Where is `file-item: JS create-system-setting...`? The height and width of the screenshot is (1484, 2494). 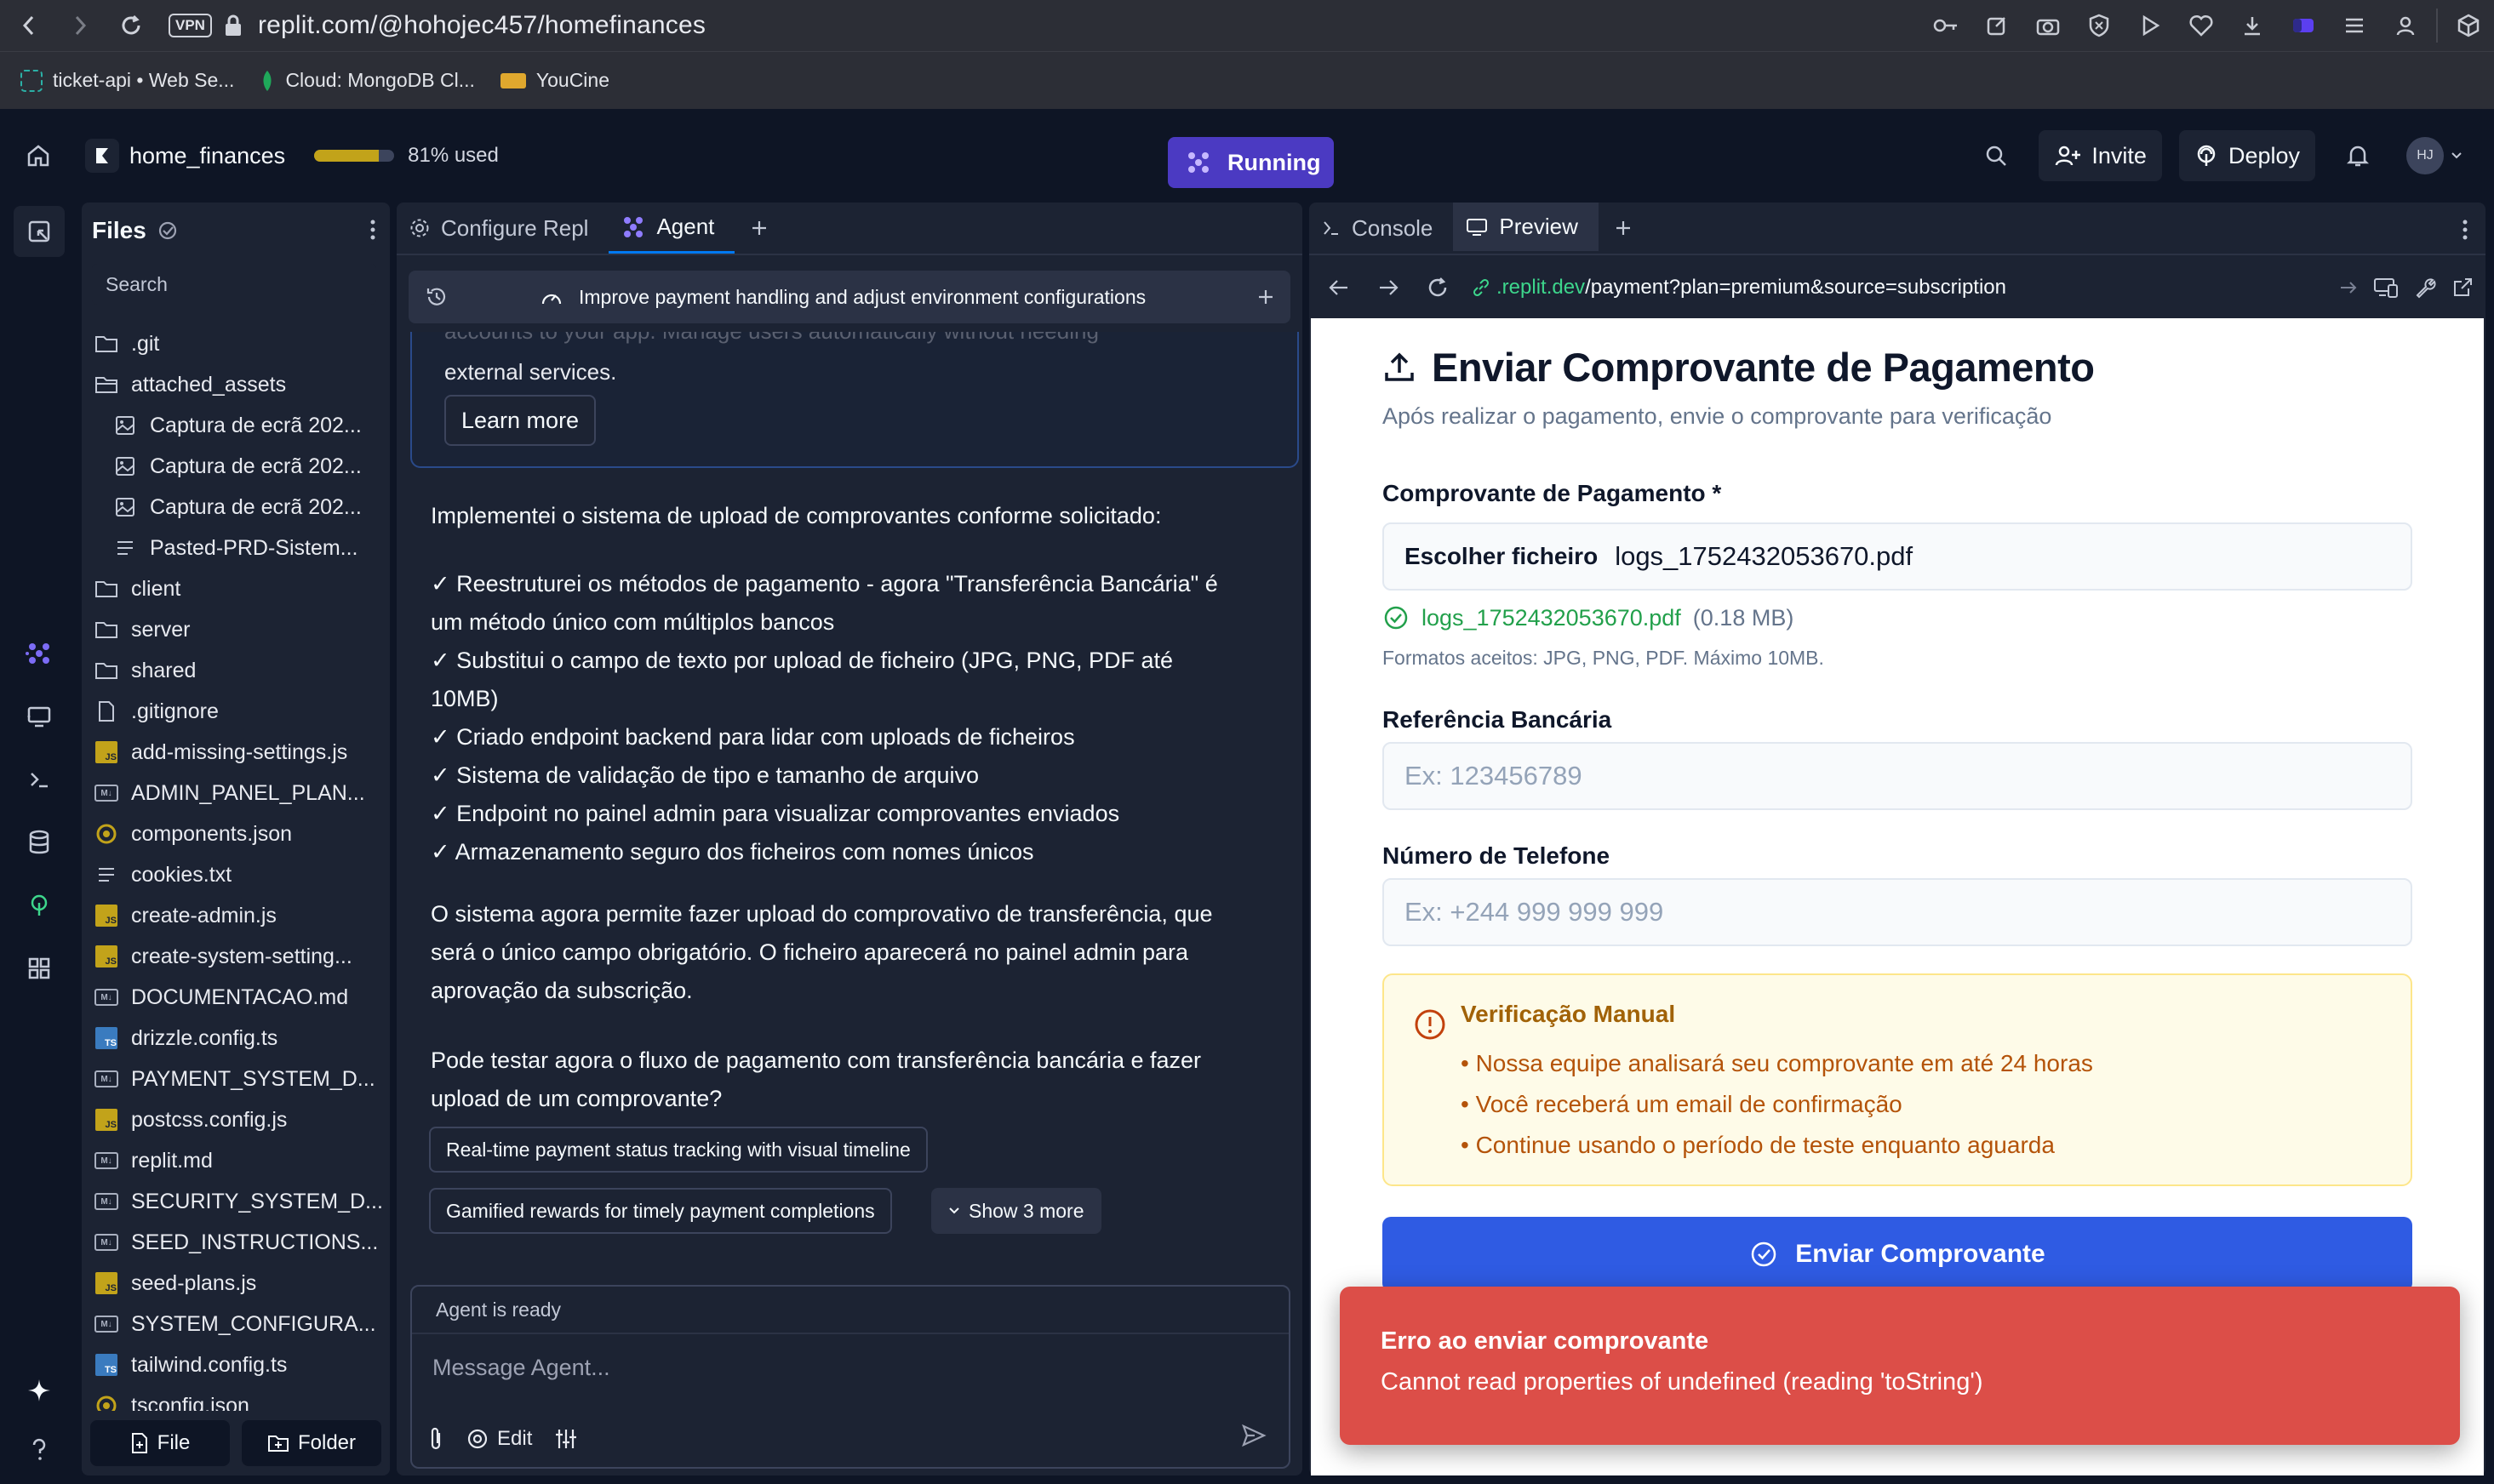 file-item: JS create-system-setting... is located at coordinates (236, 957).